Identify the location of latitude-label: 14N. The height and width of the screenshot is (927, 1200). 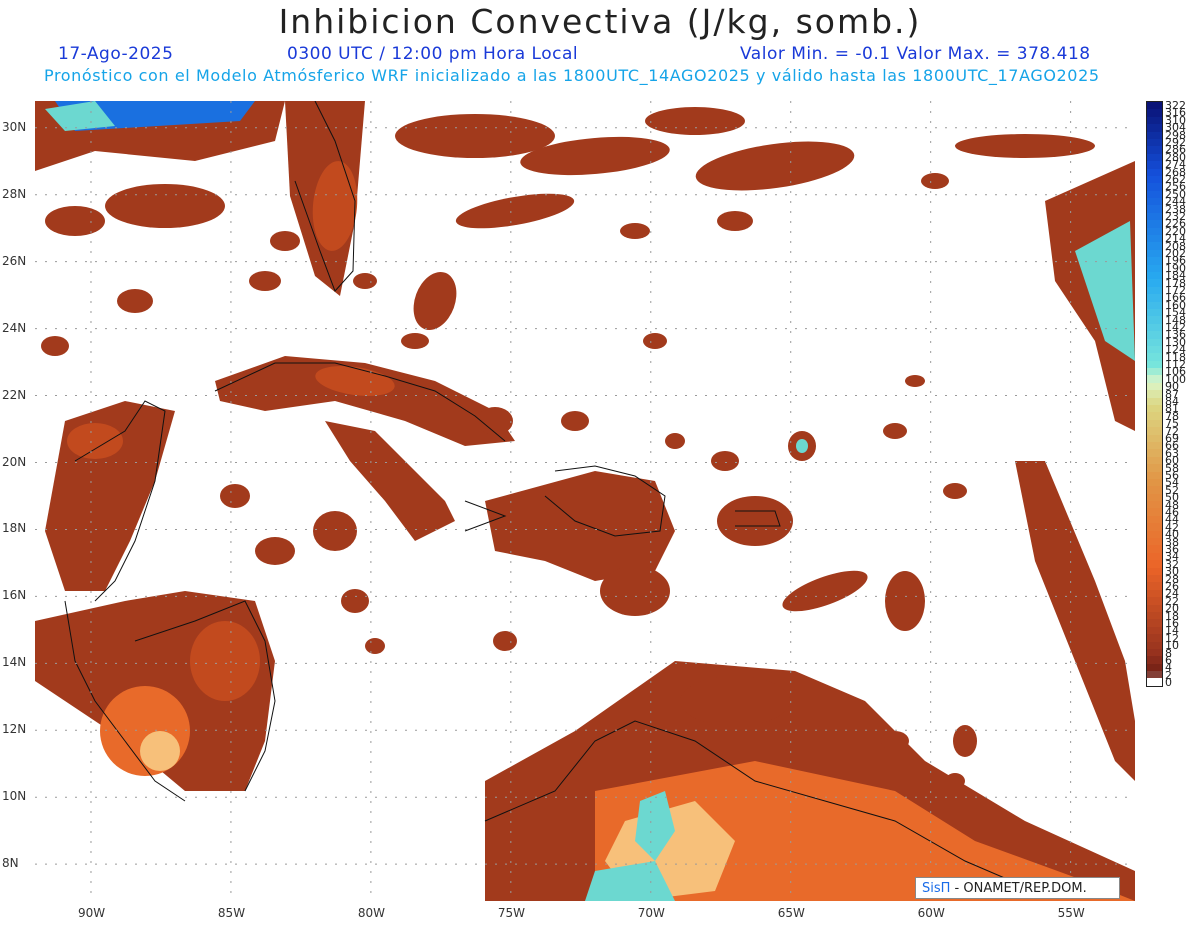
(14, 662).